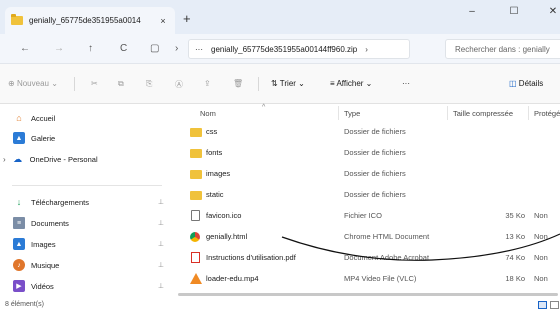  Describe the element at coordinates (19, 138) in the screenshot. I see `gallery-icon: ▲` at that location.